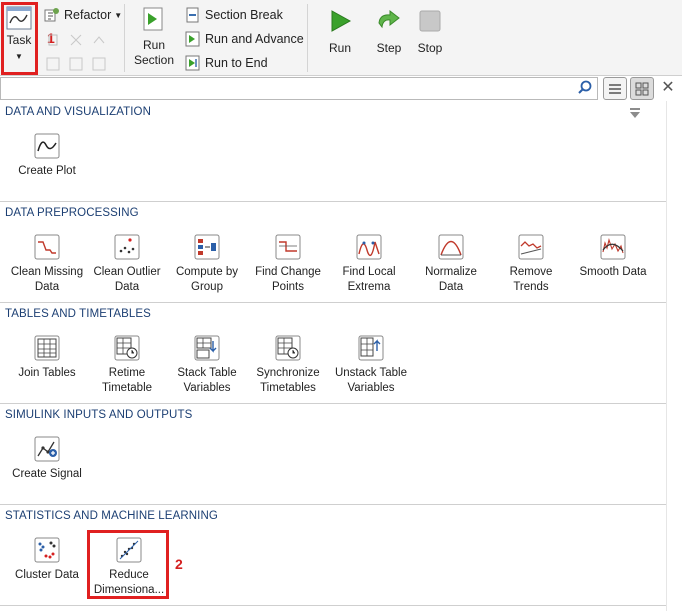  I want to click on section-title-statistics-ml: STATISTICS AND MACHINE LEARNING, so click(111, 516).